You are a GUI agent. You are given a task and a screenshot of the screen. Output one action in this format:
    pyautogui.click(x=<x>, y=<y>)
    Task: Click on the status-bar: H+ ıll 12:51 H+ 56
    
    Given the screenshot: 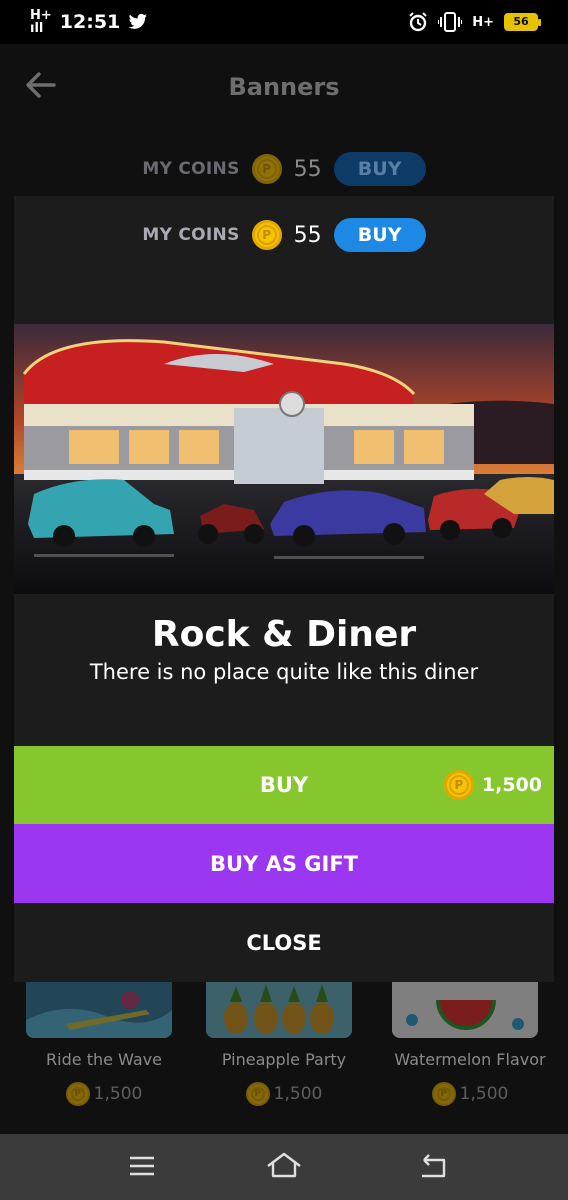 What is the action you would take?
    pyautogui.click(x=284, y=22)
    